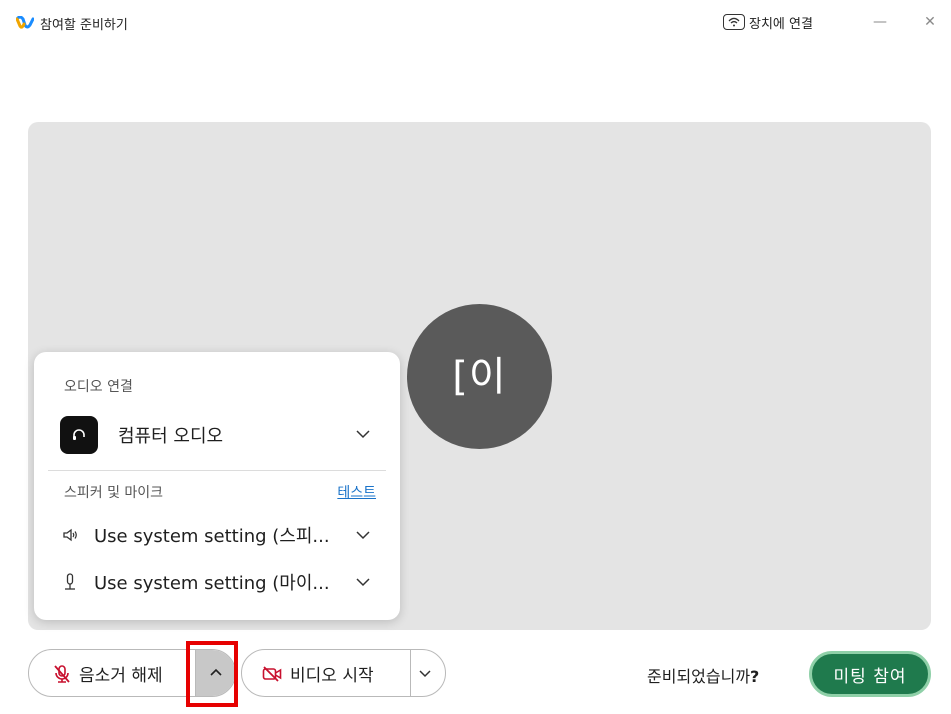 This screenshot has width=951, height=714. I want to click on minimize-button: —, so click(880, 22).